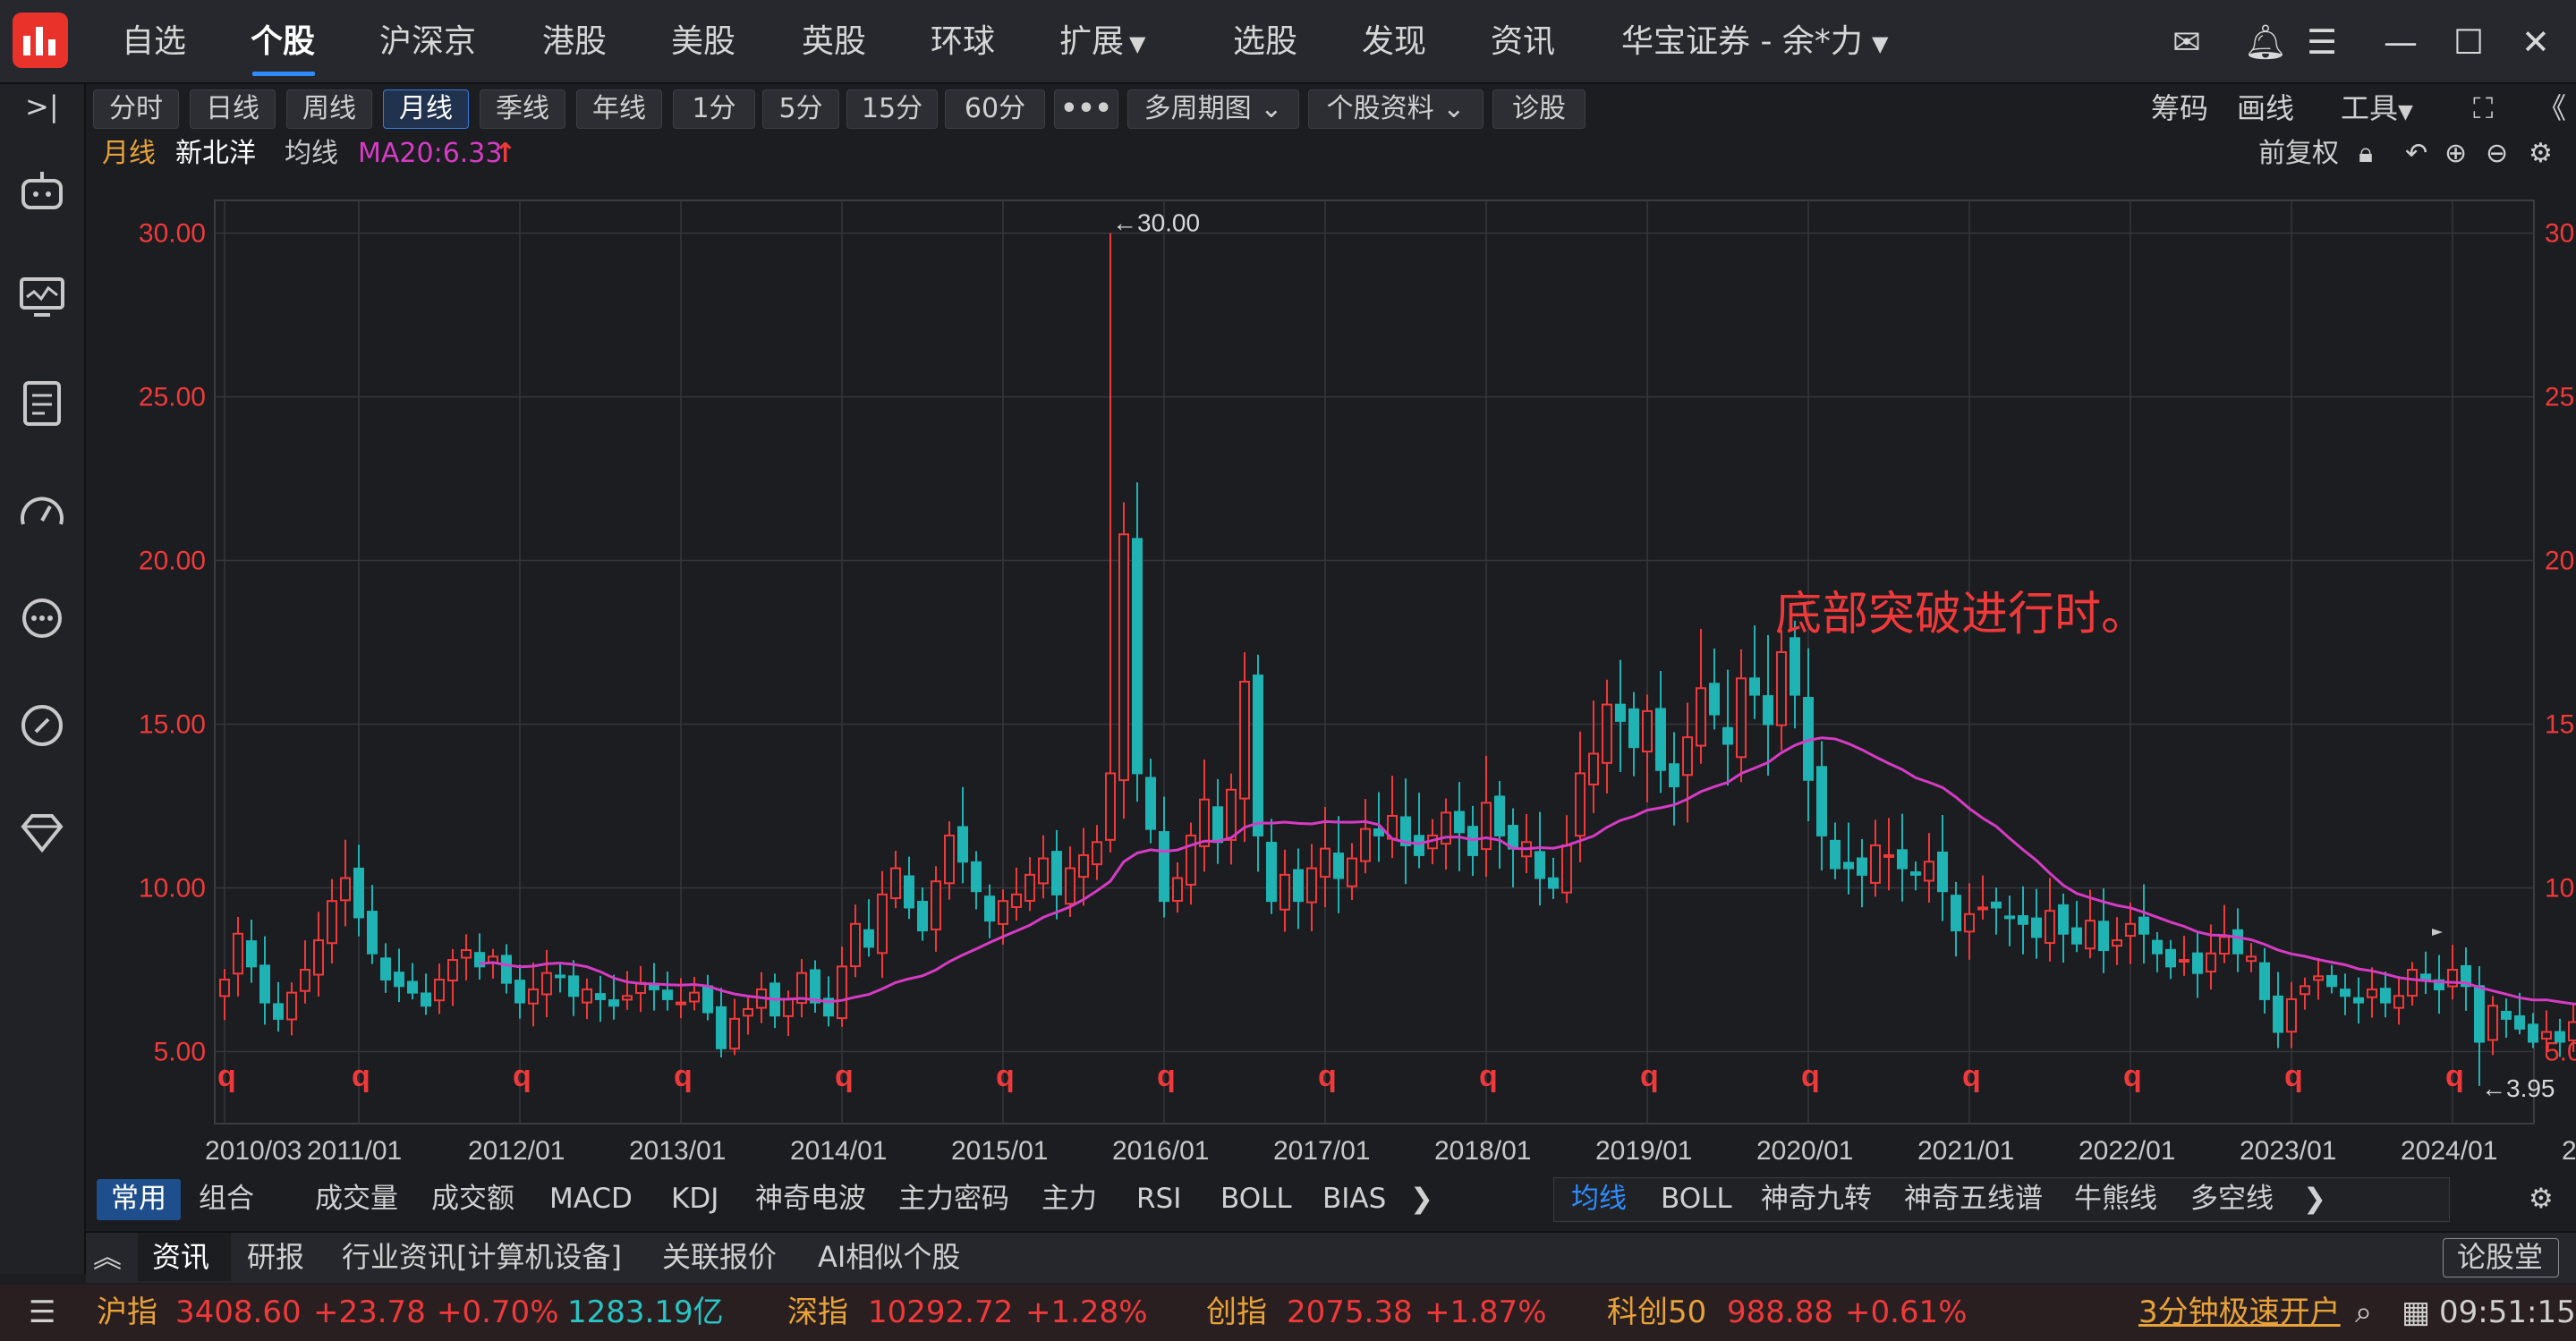 Image resolution: width=2576 pixels, height=1341 pixels. I want to click on collapse-panel-icon: 《, so click(2552, 108).